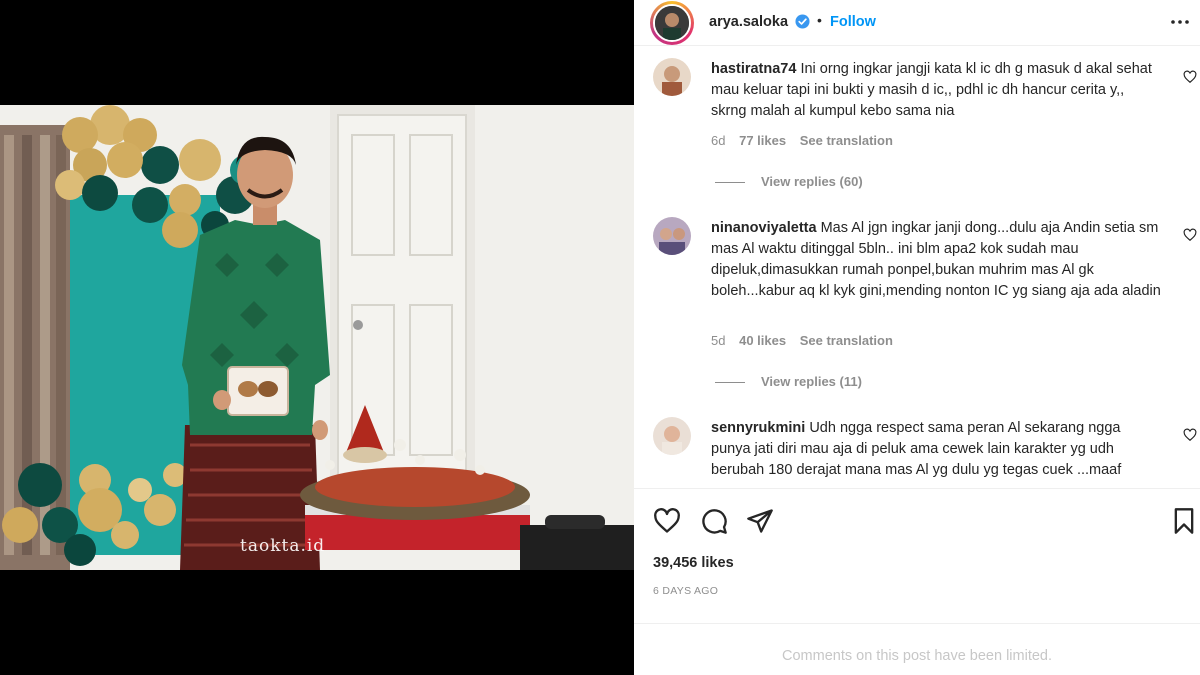 This screenshot has width=1200, height=675. Describe the element at coordinates (853, 22) in the screenshot. I see `follow-button: Follow` at that location.